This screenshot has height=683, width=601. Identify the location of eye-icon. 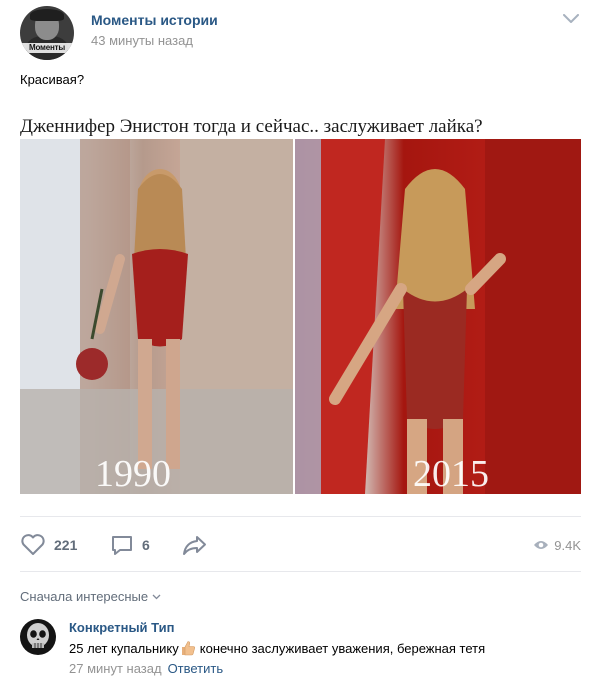
(541, 545).